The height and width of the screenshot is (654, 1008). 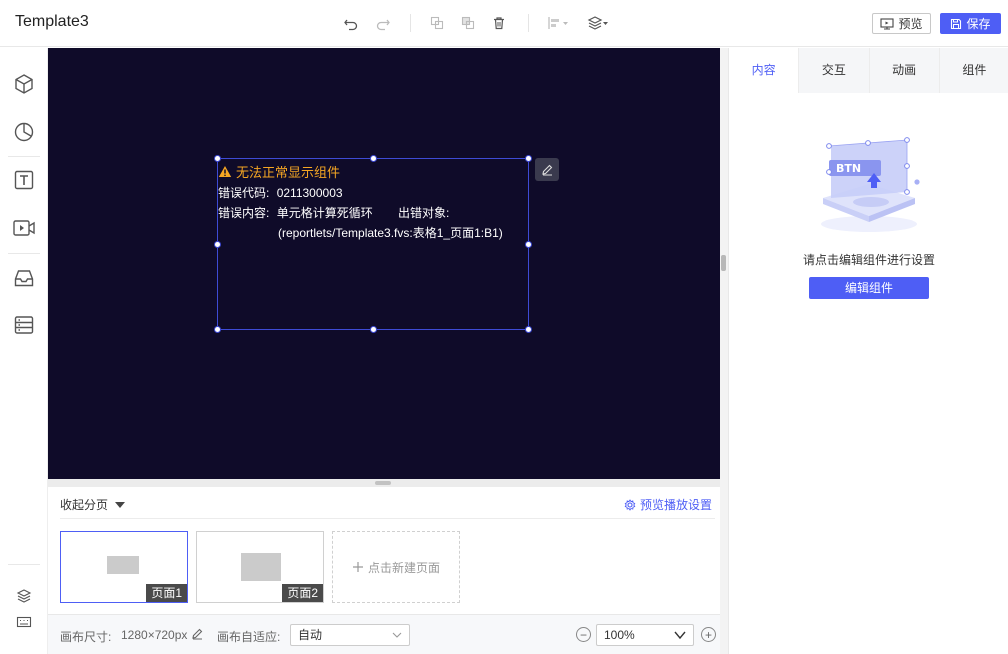 I want to click on error-code-label: 错误代码:, so click(x=244, y=193).